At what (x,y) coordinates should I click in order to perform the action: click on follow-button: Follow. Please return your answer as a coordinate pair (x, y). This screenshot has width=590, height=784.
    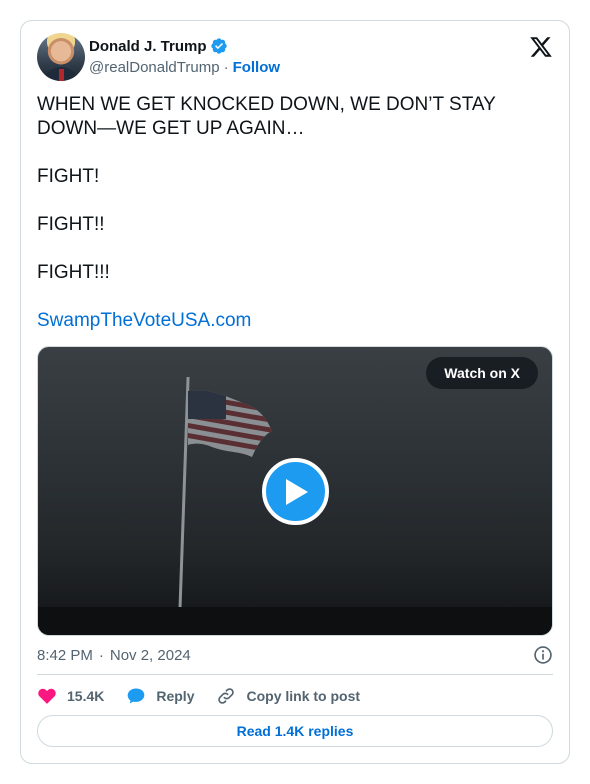
    Looking at the image, I should click on (257, 67).